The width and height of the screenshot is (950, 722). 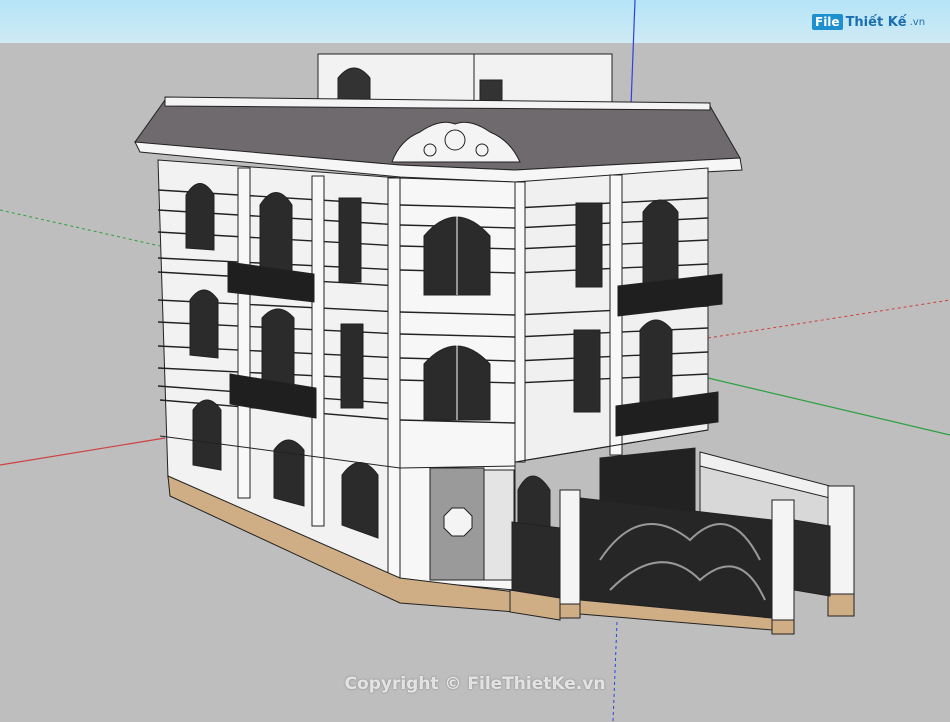 What do you see at coordinates (827, 22) in the screenshot?
I see `logo-box: File` at bounding box center [827, 22].